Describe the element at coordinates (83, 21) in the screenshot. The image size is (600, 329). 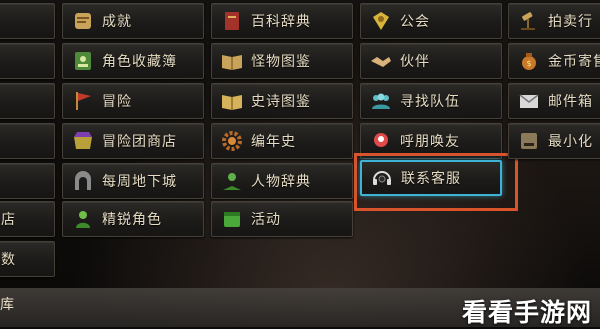
I see `scroll-icon` at that location.